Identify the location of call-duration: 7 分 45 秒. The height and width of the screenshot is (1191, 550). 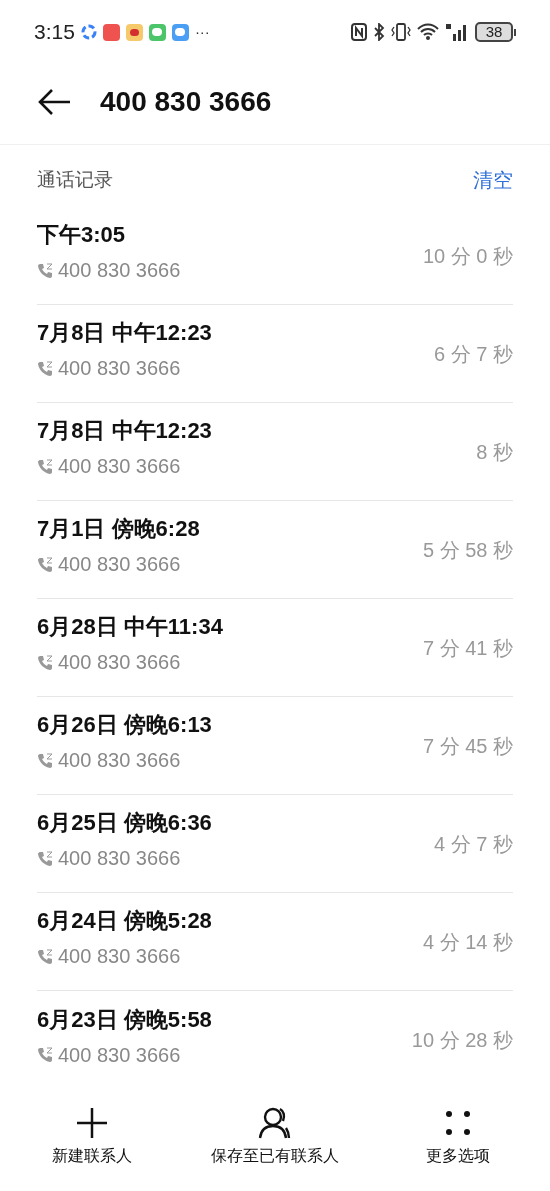
(467, 746).